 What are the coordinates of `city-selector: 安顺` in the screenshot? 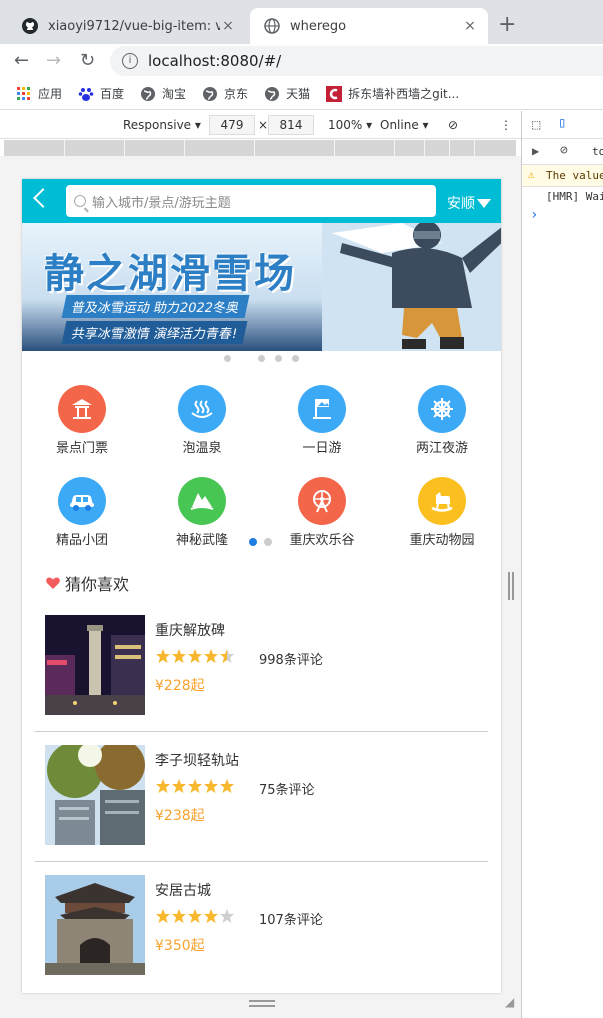 It's located at (469, 203).